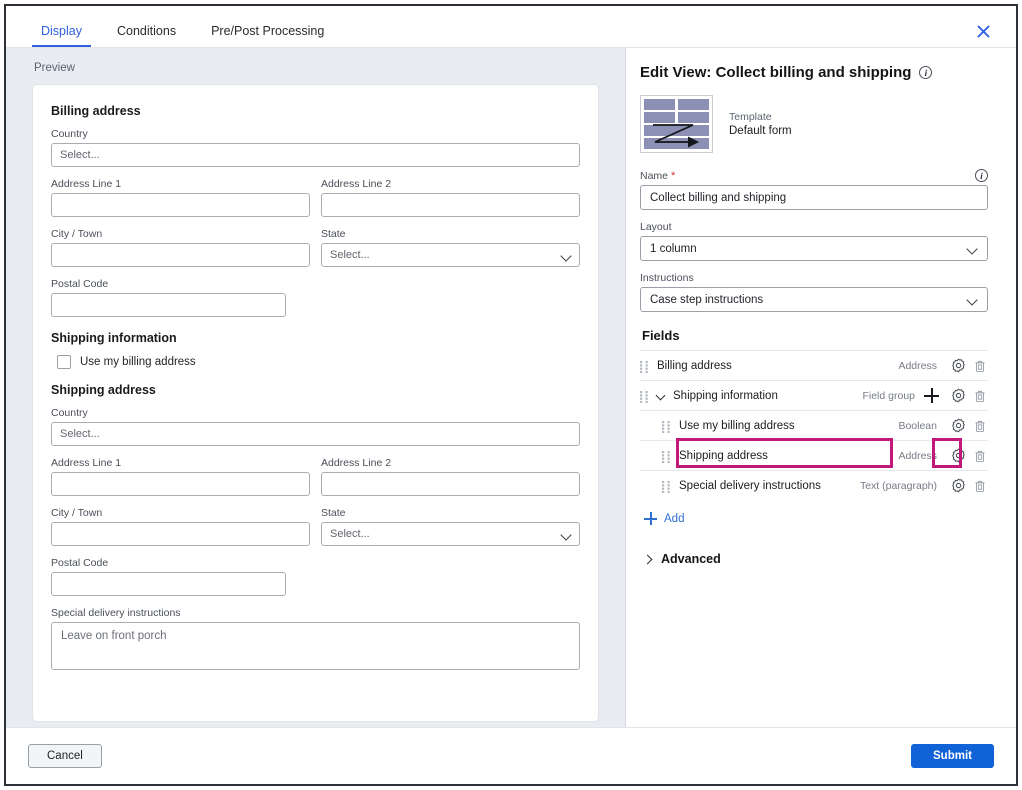 This screenshot has width=1022, height=790. Describe the element at coordinates (981, 175) in the screenshot. I see `name-info-icon: i` at that location.